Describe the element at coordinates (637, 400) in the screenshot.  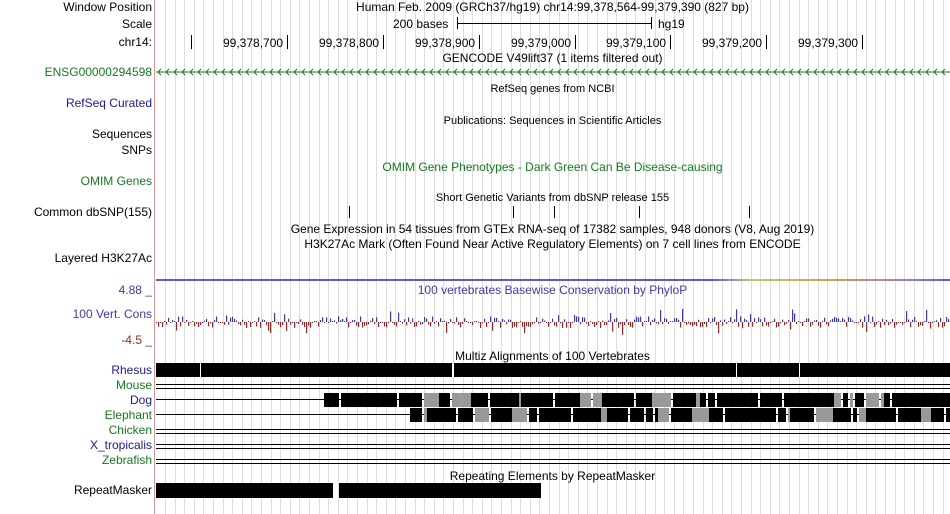
I see `dog-alignment` at that location.